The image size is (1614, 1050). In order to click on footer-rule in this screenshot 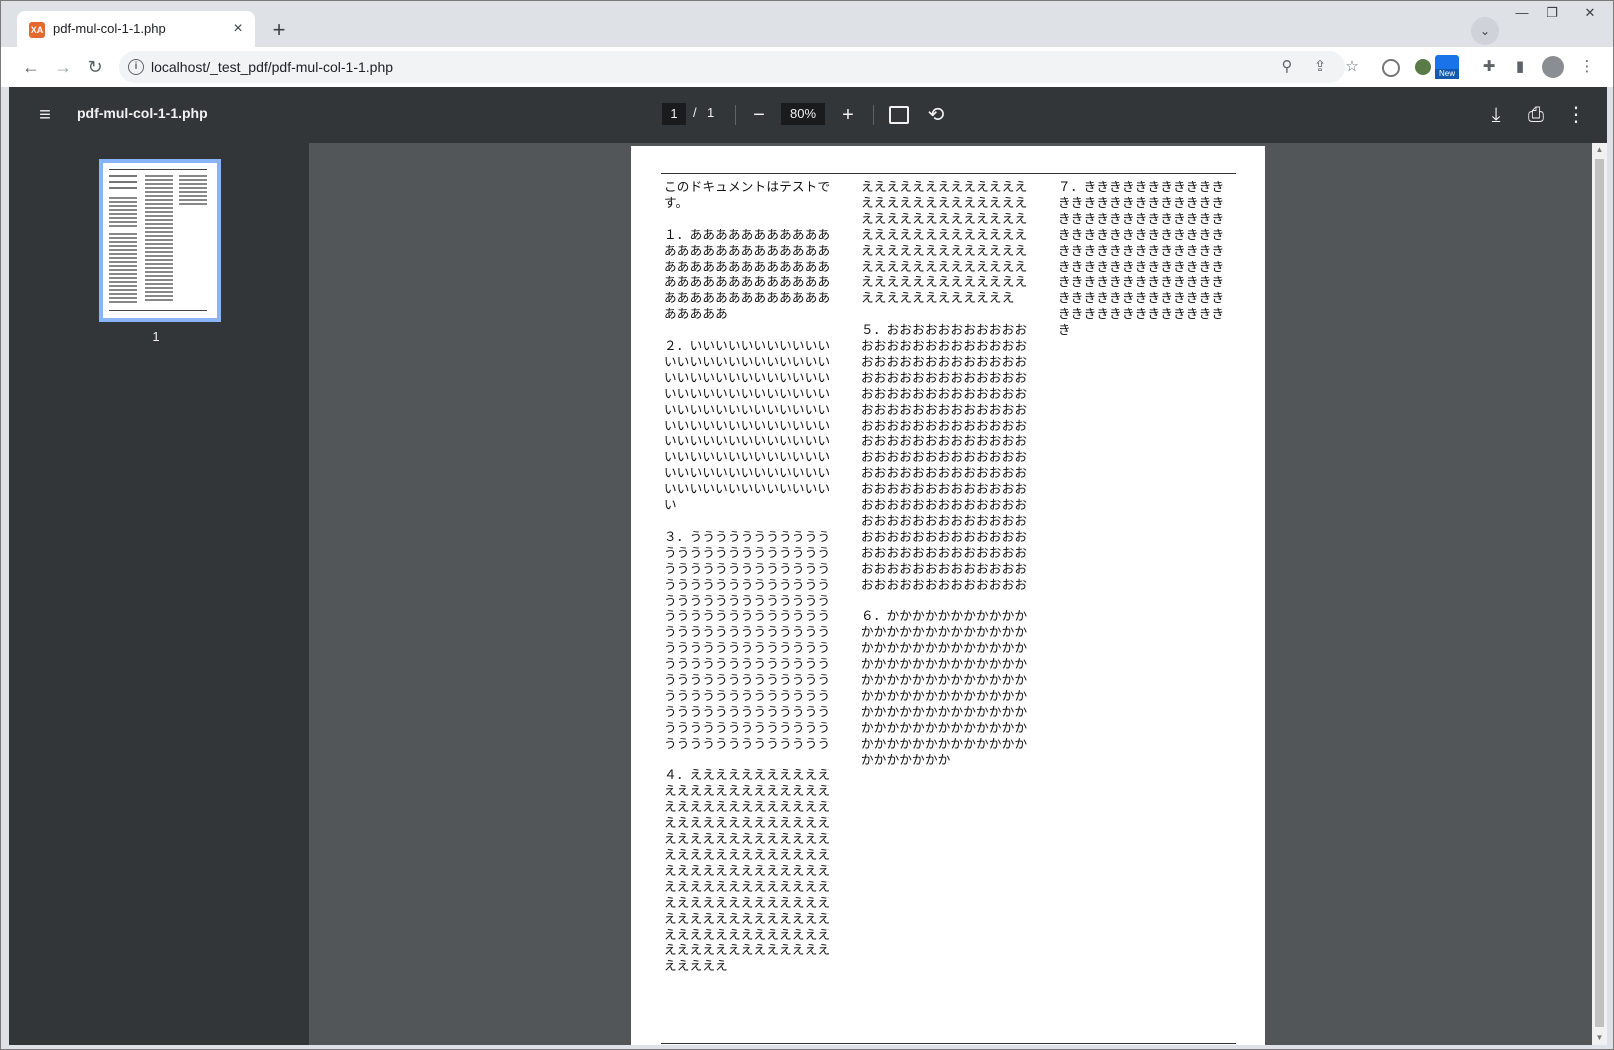, I will do `click(948, 1043)`.